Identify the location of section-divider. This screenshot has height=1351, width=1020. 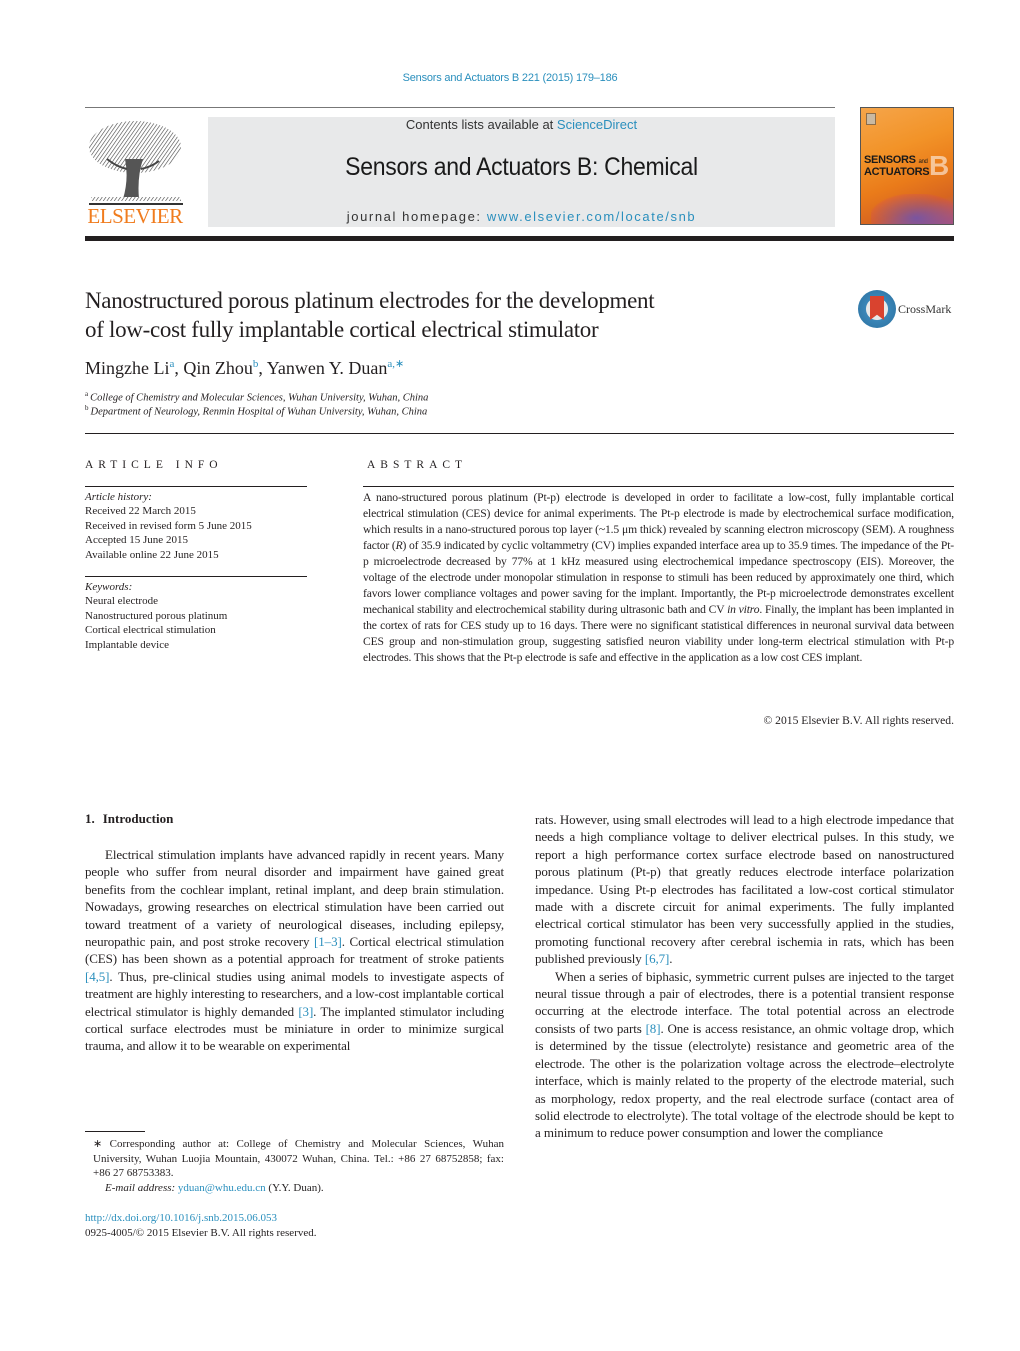
(519, 433).